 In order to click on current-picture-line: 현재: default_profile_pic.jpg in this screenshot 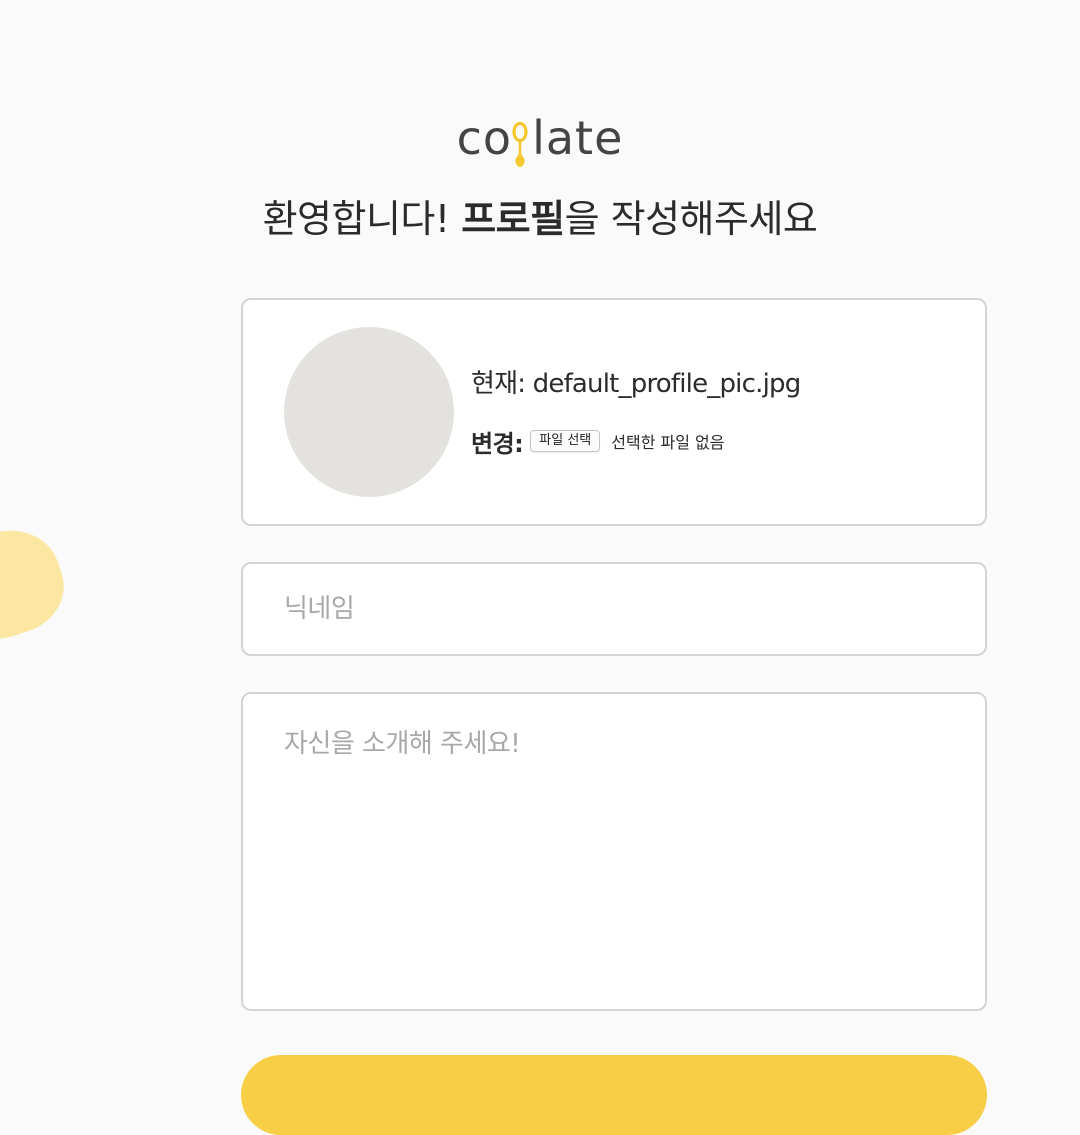, I will do `click(636, 384)`.